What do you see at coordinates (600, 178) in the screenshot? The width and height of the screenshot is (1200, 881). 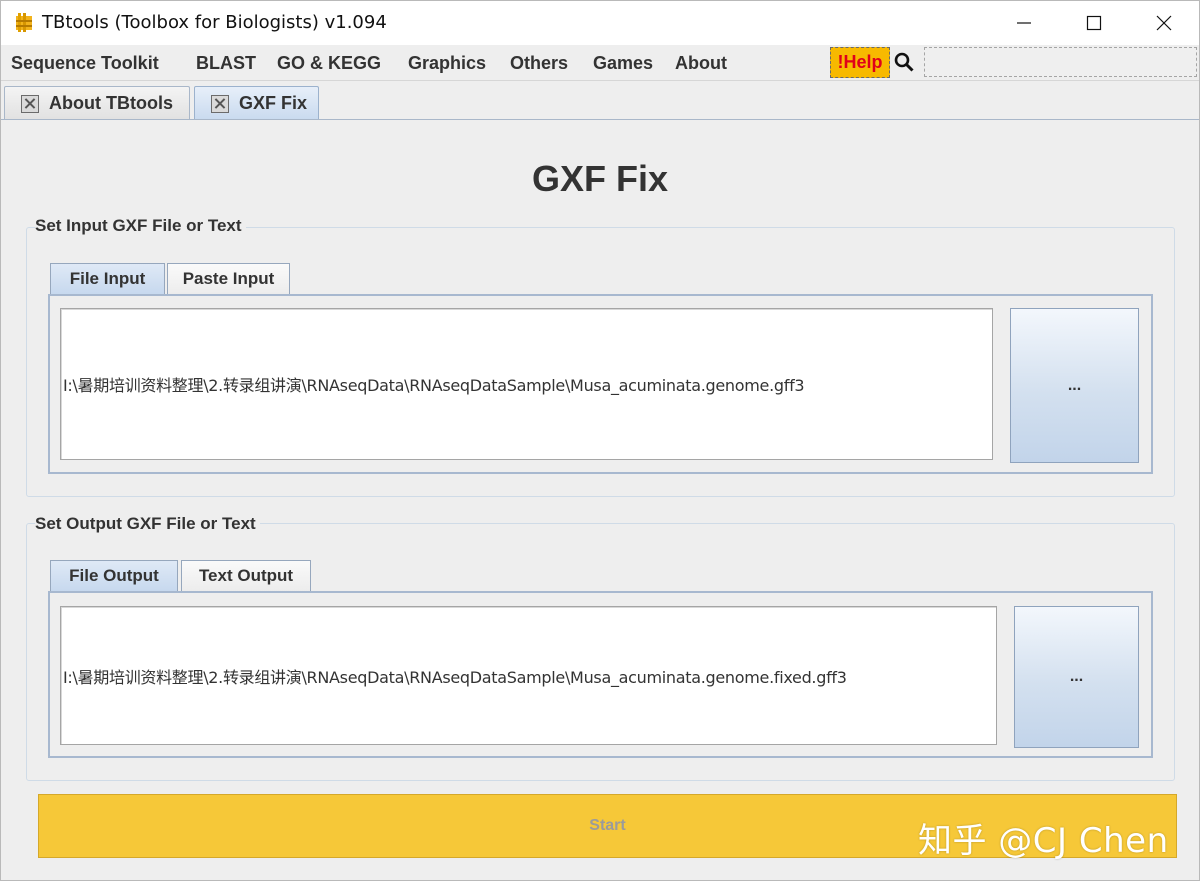 I see `page-title: GXF Fix` at bounding box center [600, 178].